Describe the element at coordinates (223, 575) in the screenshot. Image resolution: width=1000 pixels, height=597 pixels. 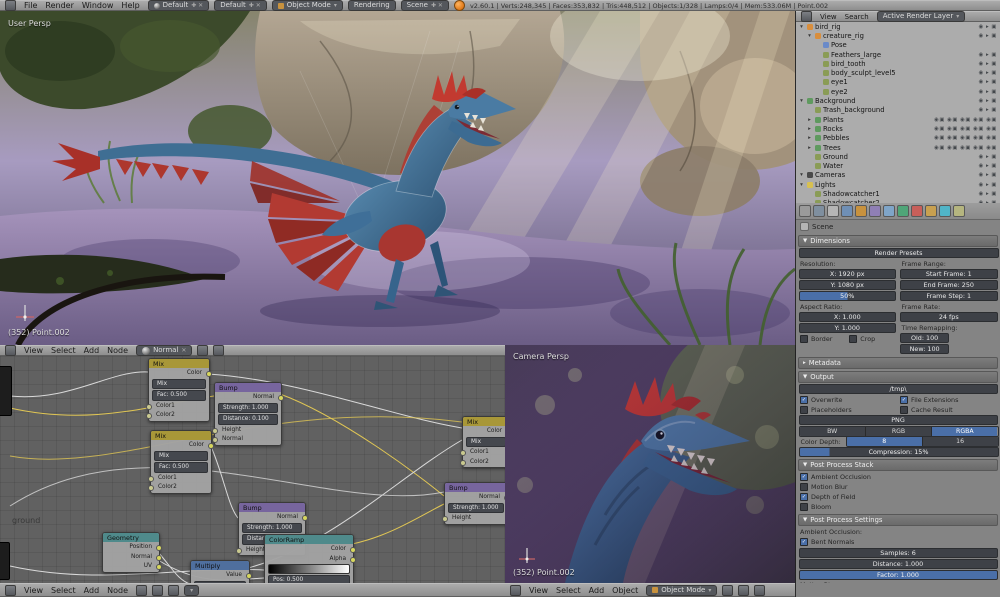
I see `node-socket-row: Value` at that location.